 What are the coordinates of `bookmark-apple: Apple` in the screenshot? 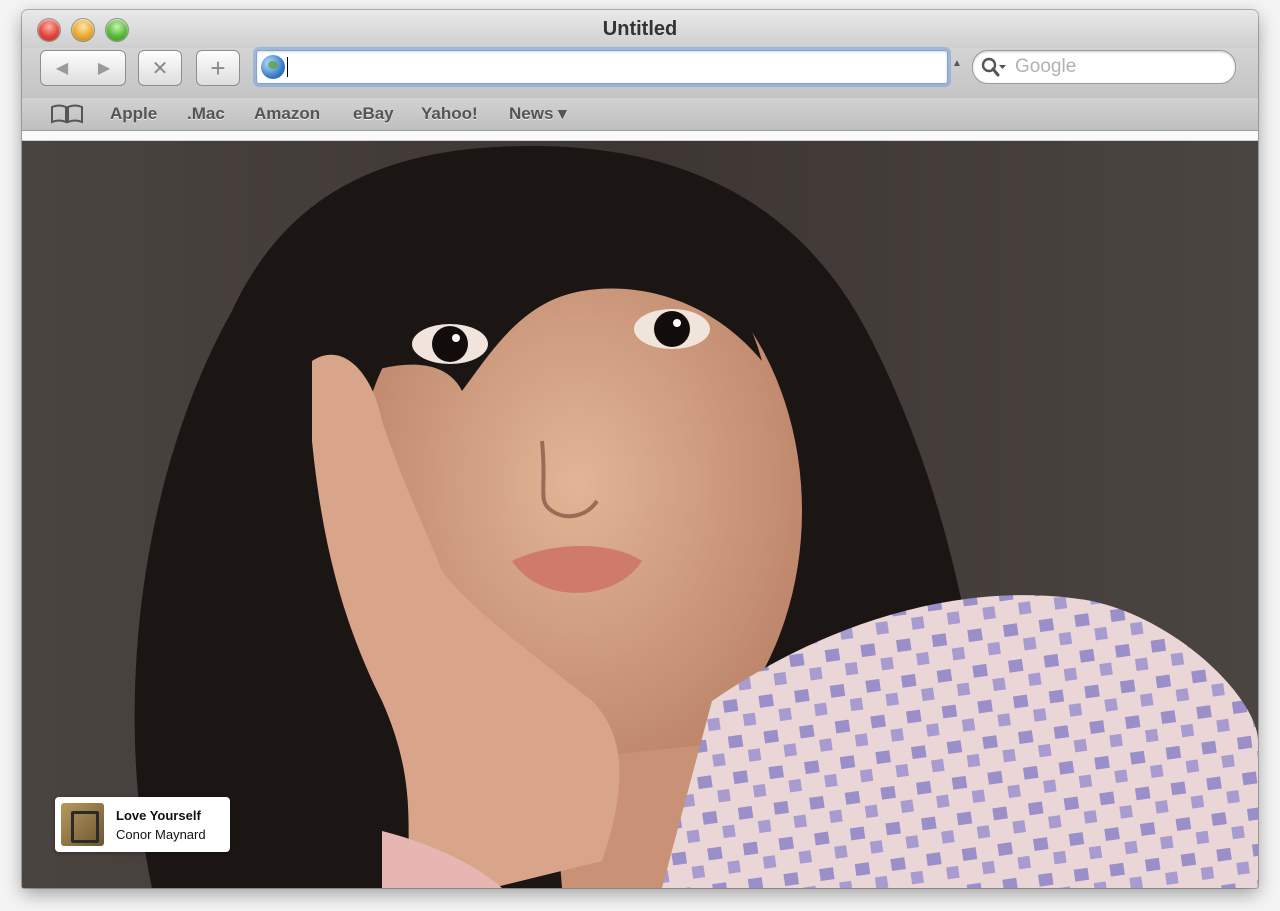 It's located at (133, 114).